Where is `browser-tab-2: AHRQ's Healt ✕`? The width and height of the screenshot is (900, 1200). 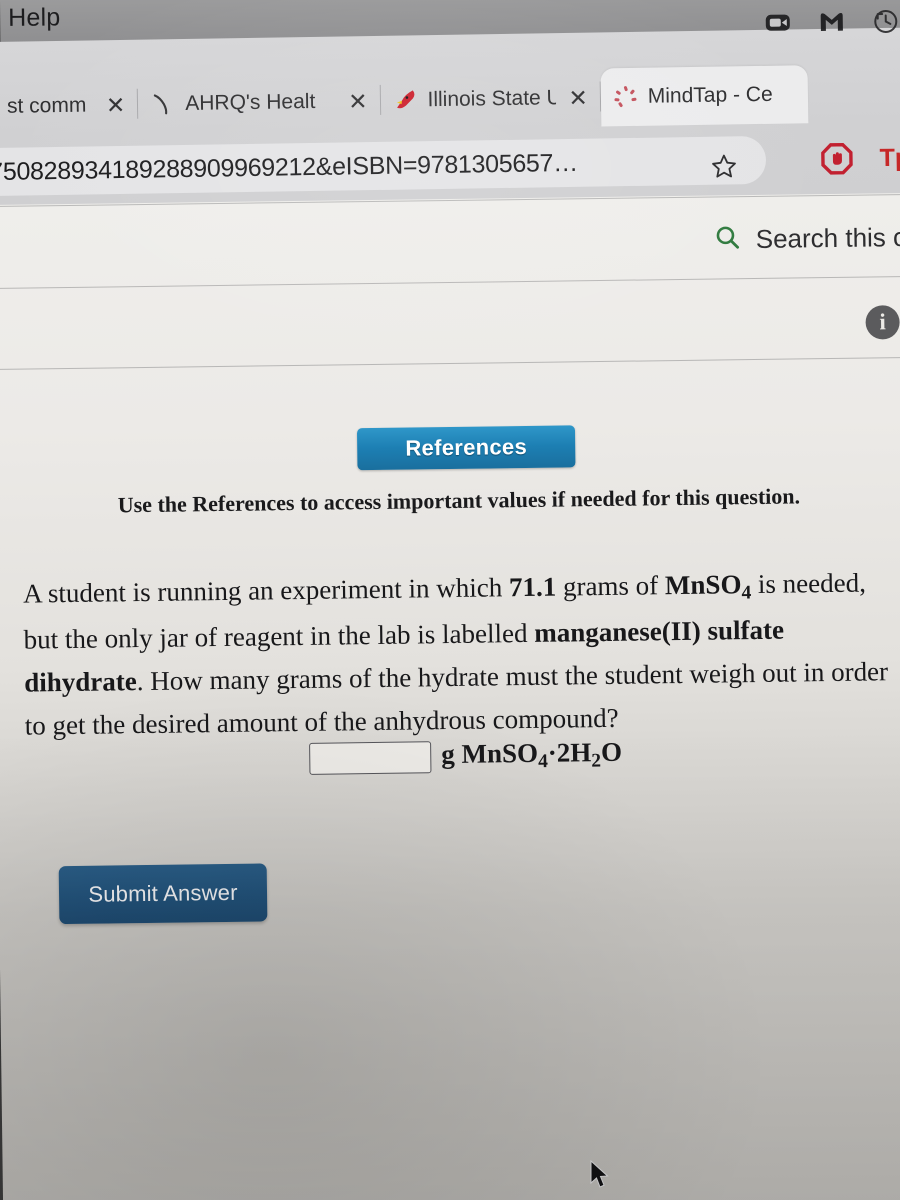 browser-tab-2: AHRQ's Healt ✕ is located at coordinates (259, 103).